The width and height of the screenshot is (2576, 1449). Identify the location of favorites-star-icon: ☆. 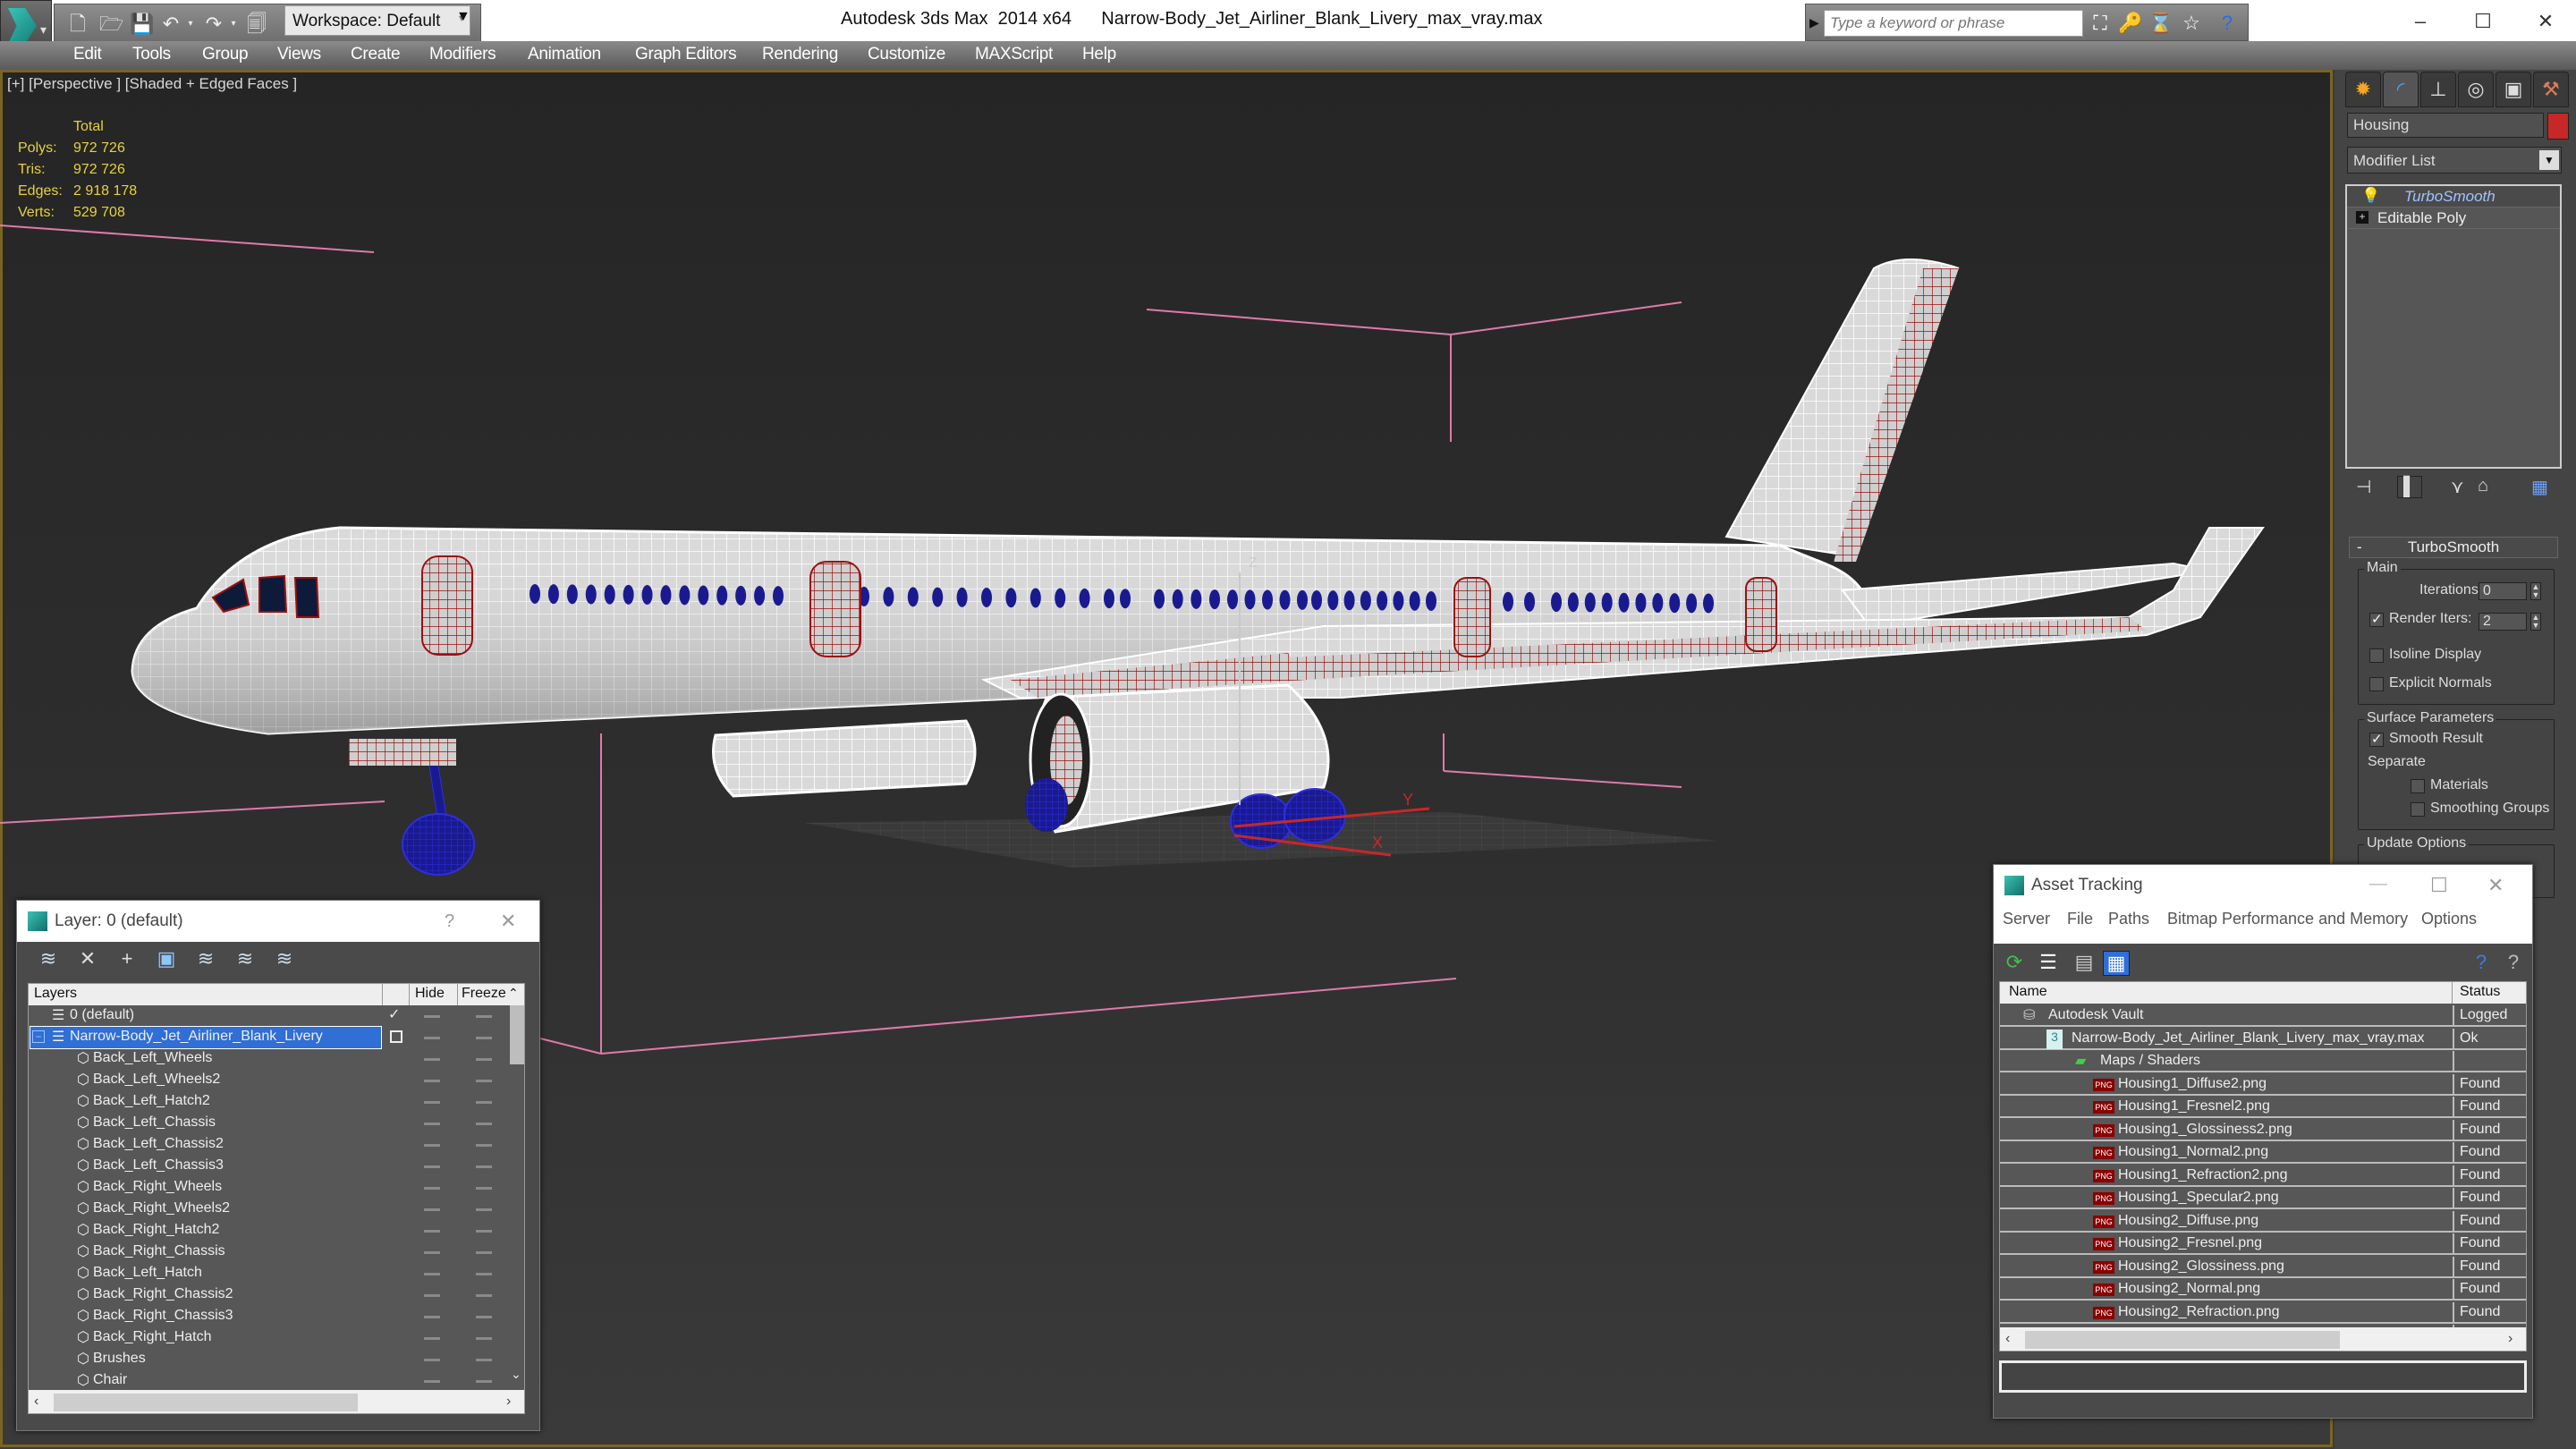
(2191, 23).